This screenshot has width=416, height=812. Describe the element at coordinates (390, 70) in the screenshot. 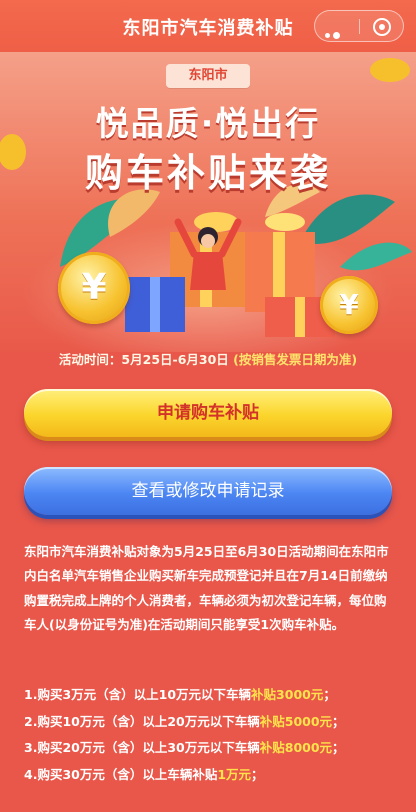

I see `floating-coin` at that location.